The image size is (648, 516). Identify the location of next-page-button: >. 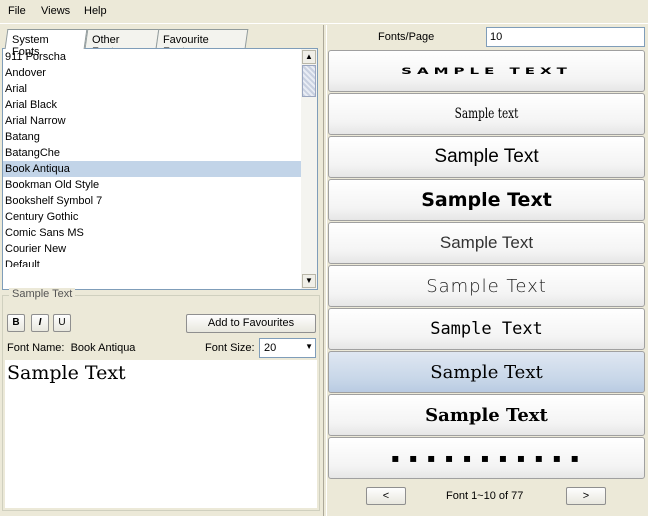
(586, 496).